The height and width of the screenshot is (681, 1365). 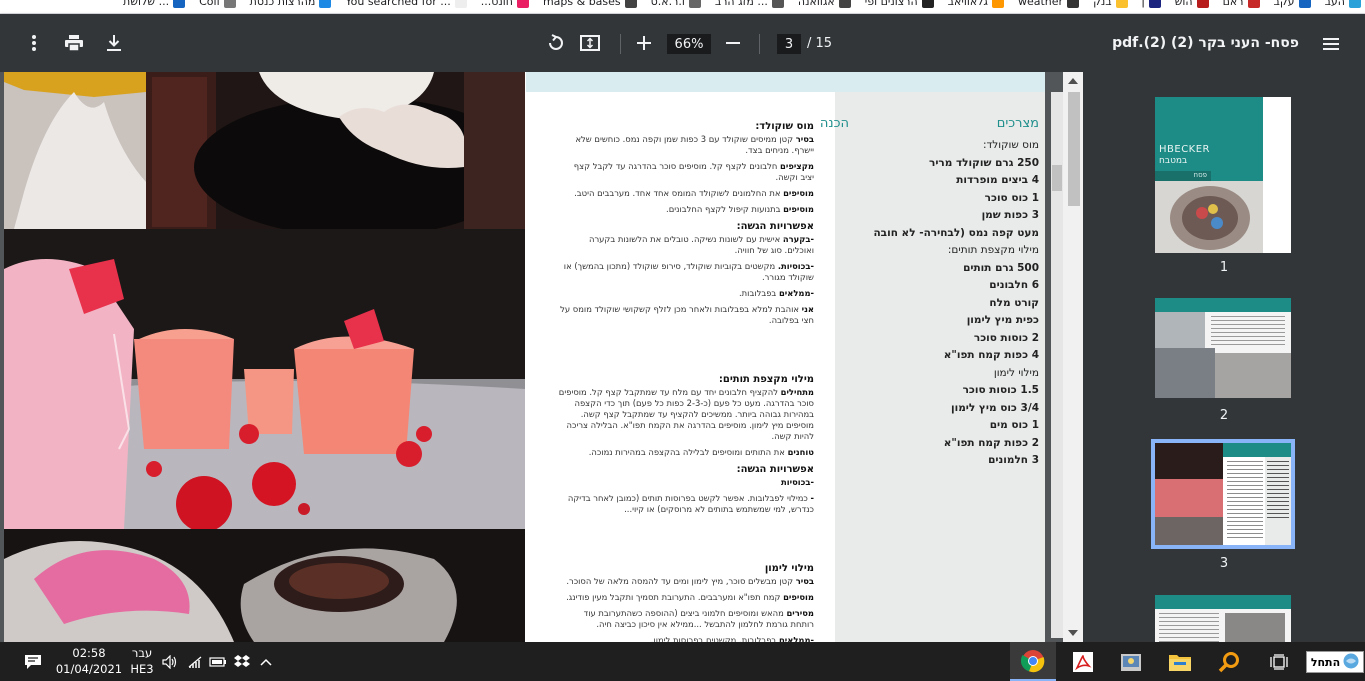 I want to click on start-button: התחל, so click(x=1335, y=662).